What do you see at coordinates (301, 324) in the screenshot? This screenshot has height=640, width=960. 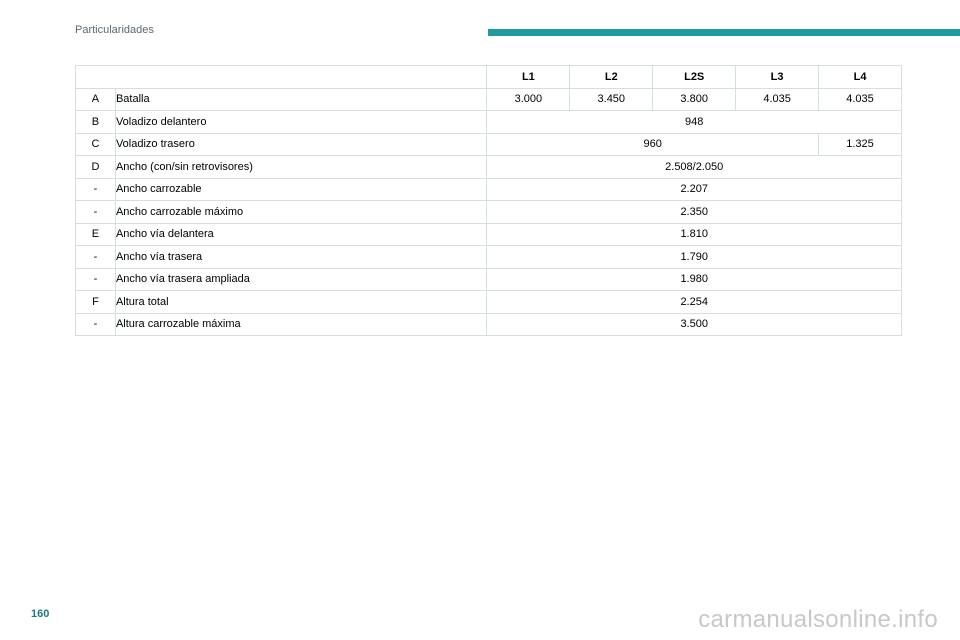 I see `row-label: Altura carrozable máxima` at bounding box center [301, 324].